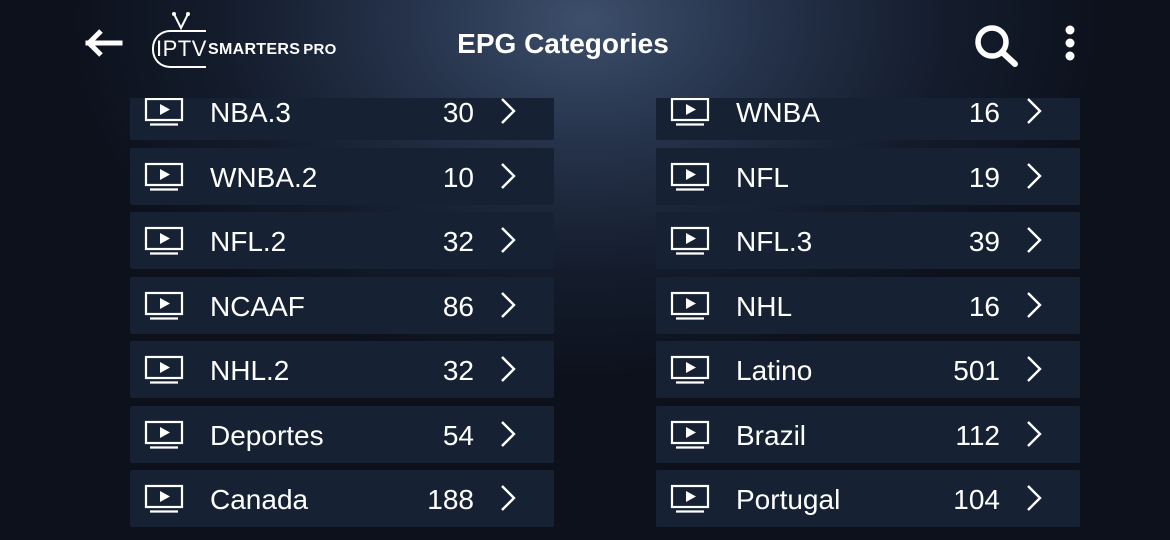 The width and height of the screenshot is (1170, 540). What do you see at coordinates (458, 306) in the screenshot?
I see `category-count: 86` at bounding box center [458, 306].